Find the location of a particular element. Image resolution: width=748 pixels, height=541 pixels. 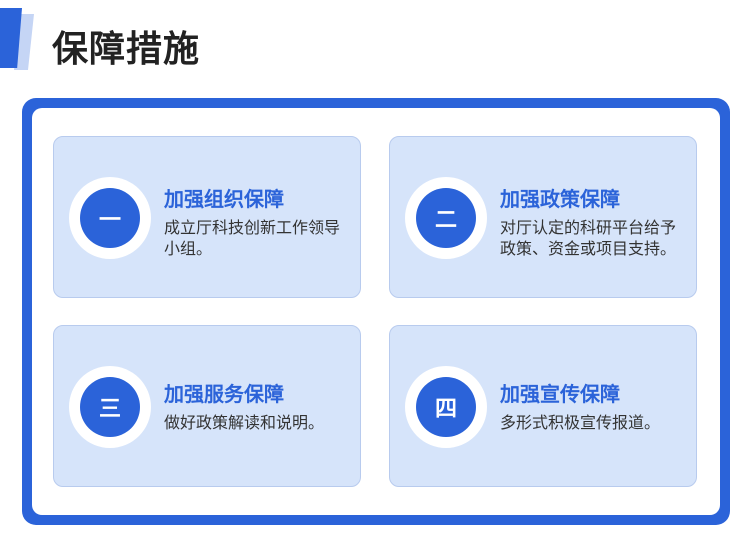

number-badge: 一 is located at coordinates (110, 218).